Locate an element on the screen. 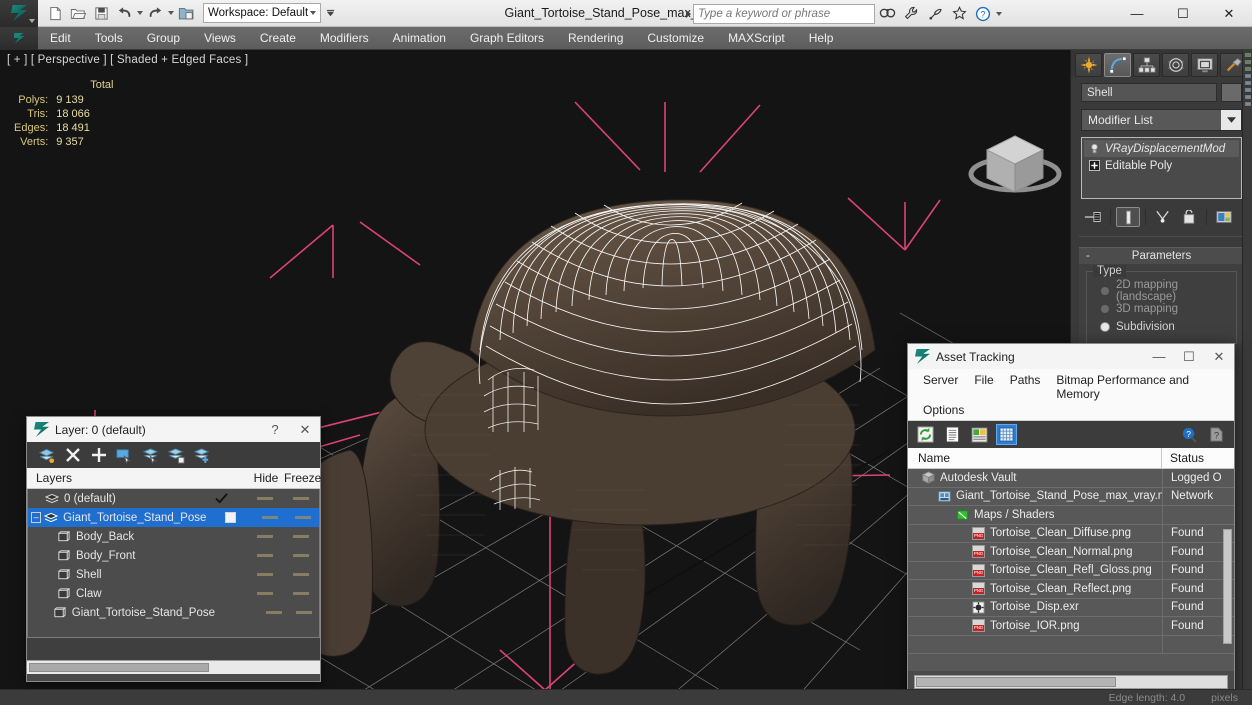  select-highlighted-icon is located at coordinates (150, 455).